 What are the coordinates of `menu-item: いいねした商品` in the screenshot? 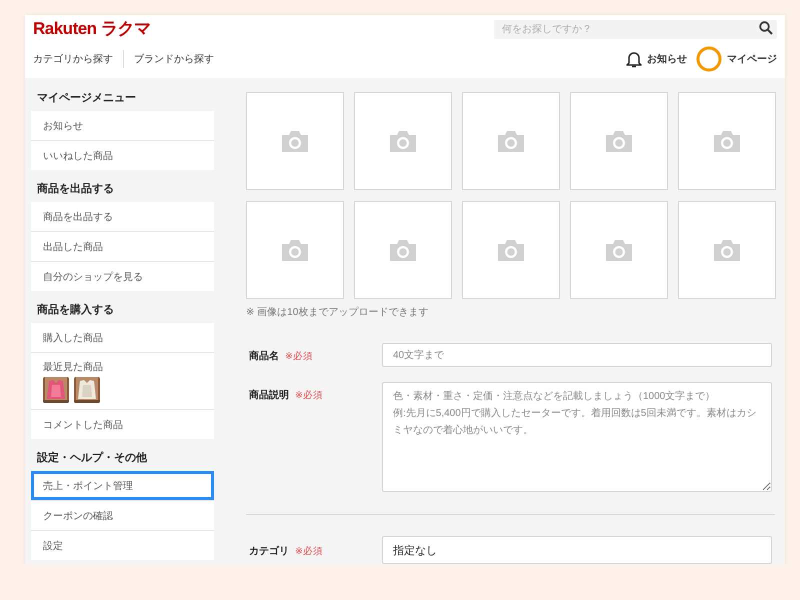 It's located at (122, 155).